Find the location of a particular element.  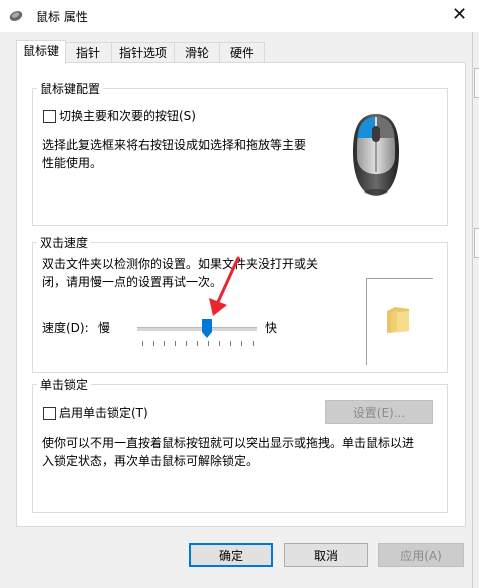

speed-slider-thumb is located at coordinates (206, 328).